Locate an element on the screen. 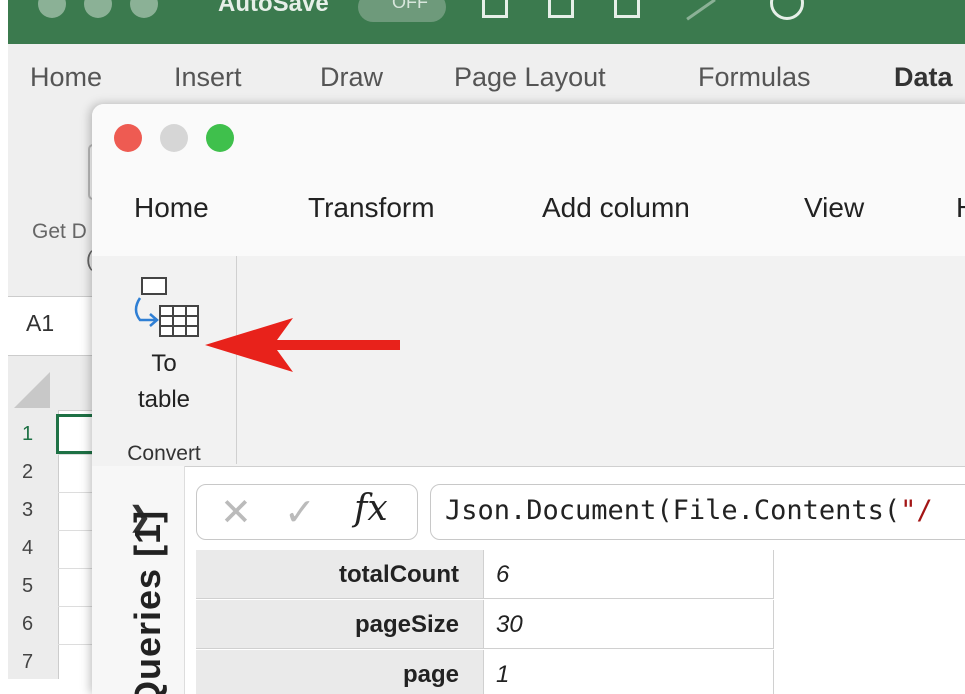  autosave-state: OFF is located at coordinates (410, 6).